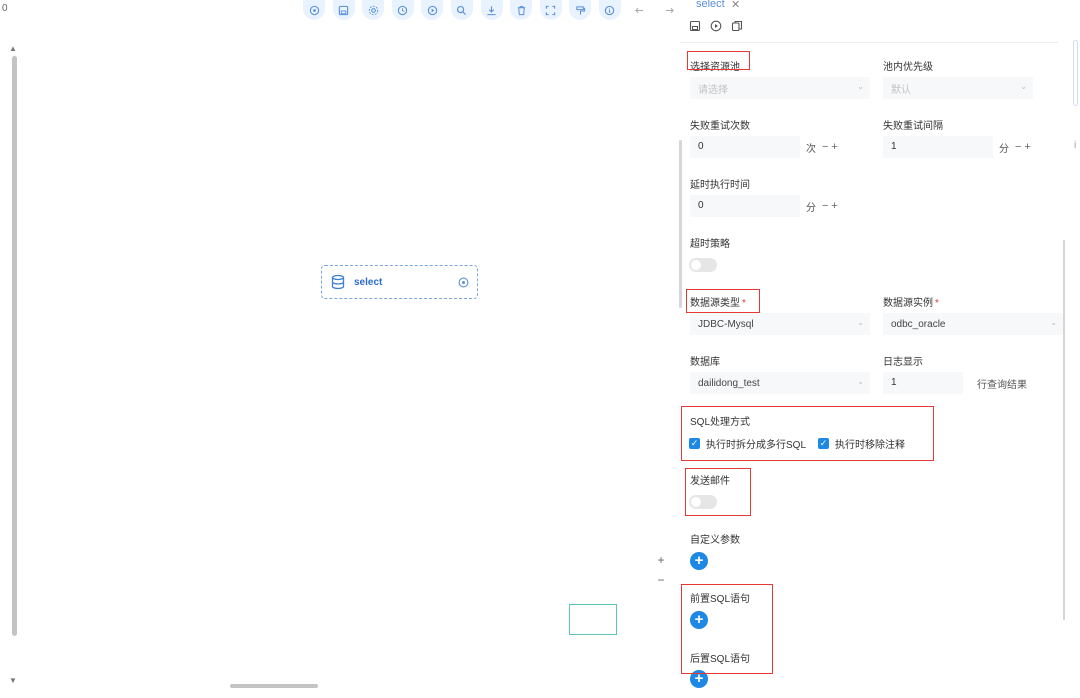 The height and width of the screenshot is (698, 1080). Describe the element at coordinates (402, 10) in the screenshot. I see `clock-icon` at that location.